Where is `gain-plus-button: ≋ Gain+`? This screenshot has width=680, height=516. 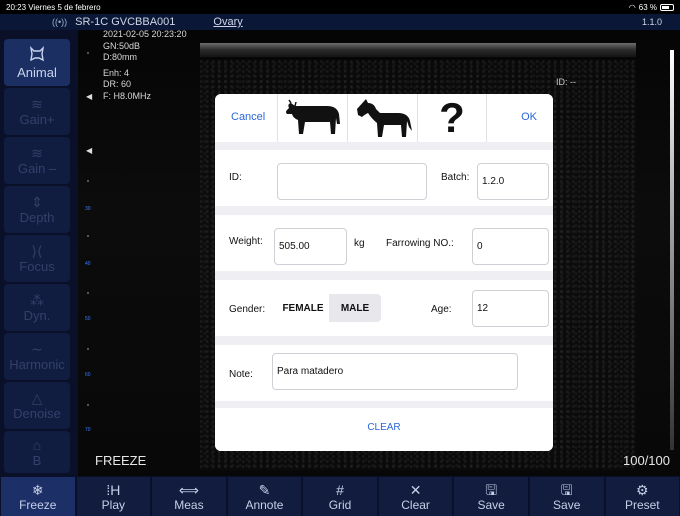 gain-plus-button: ≋ Gain+ is located at coordinates (37, 111).